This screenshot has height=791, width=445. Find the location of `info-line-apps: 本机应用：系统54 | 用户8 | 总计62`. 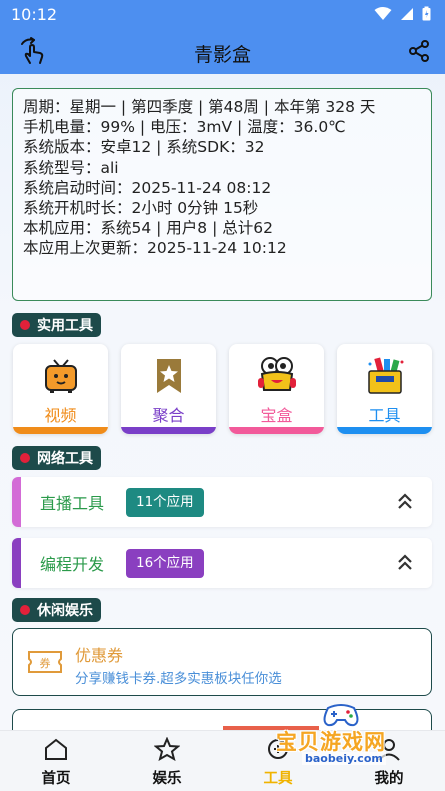

info-line-apps: 本机应用：系统54 | 用户8 | 总计62 is located at coordinates (148, 228).